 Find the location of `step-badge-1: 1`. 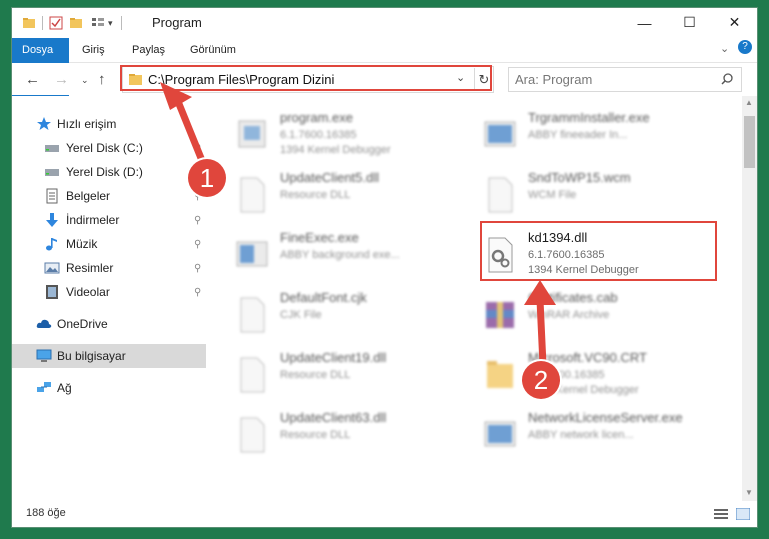

step-badge-1: 1 is located at coordinates (207, 178).